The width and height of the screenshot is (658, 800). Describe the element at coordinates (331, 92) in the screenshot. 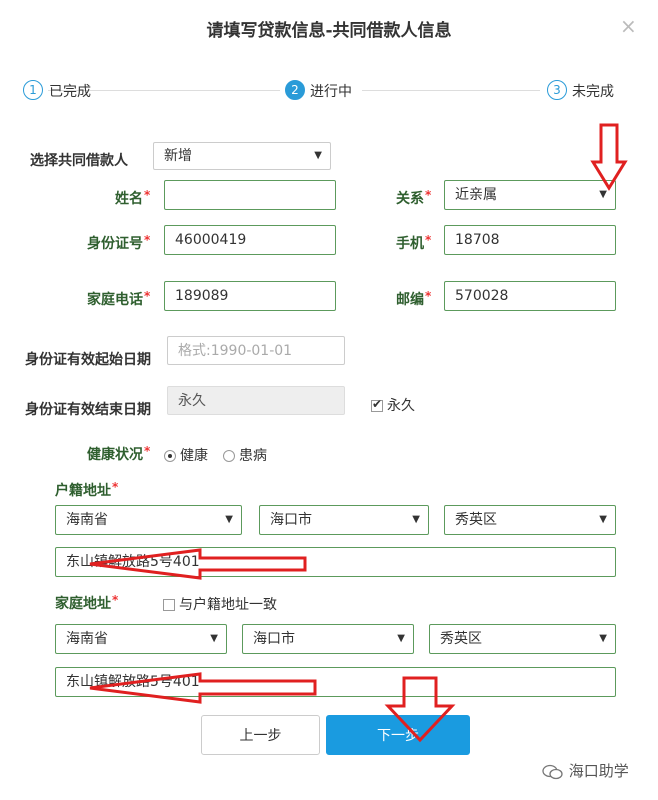

I see `step-2-label: 进行中` at that location.